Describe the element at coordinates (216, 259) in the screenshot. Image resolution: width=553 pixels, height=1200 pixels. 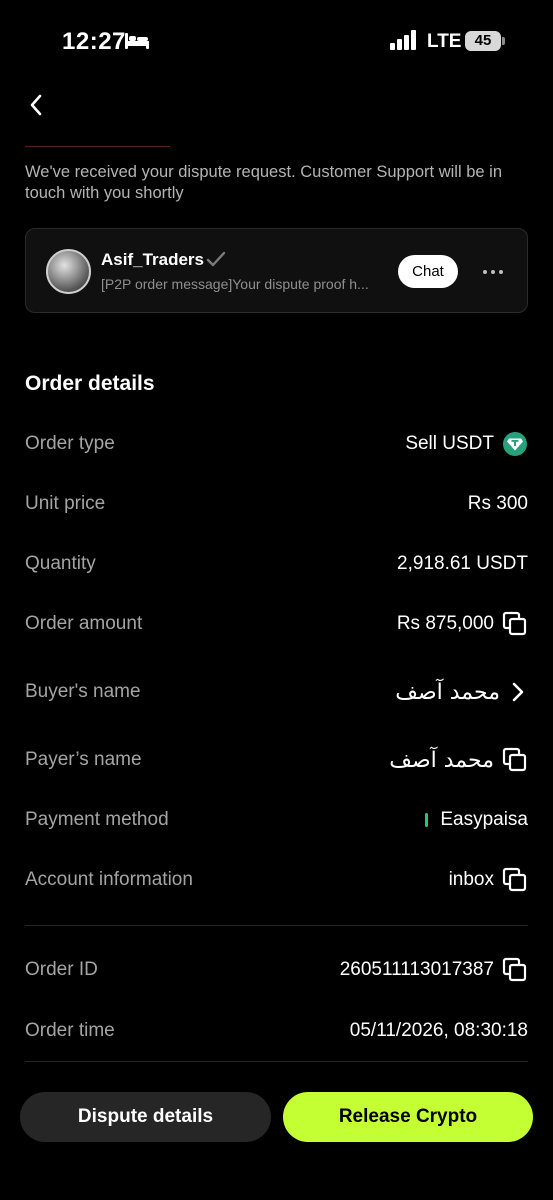
I see `verified-check-icon` at that location.